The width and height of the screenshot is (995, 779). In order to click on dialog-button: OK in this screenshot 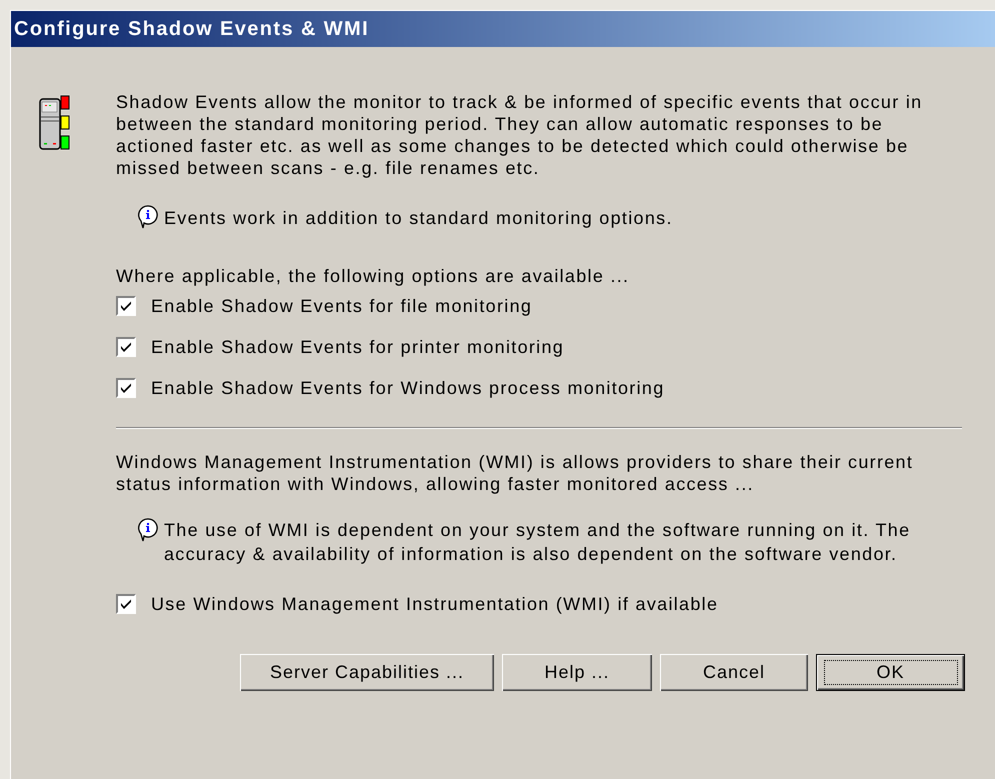, I will do `click(890, 672)`.